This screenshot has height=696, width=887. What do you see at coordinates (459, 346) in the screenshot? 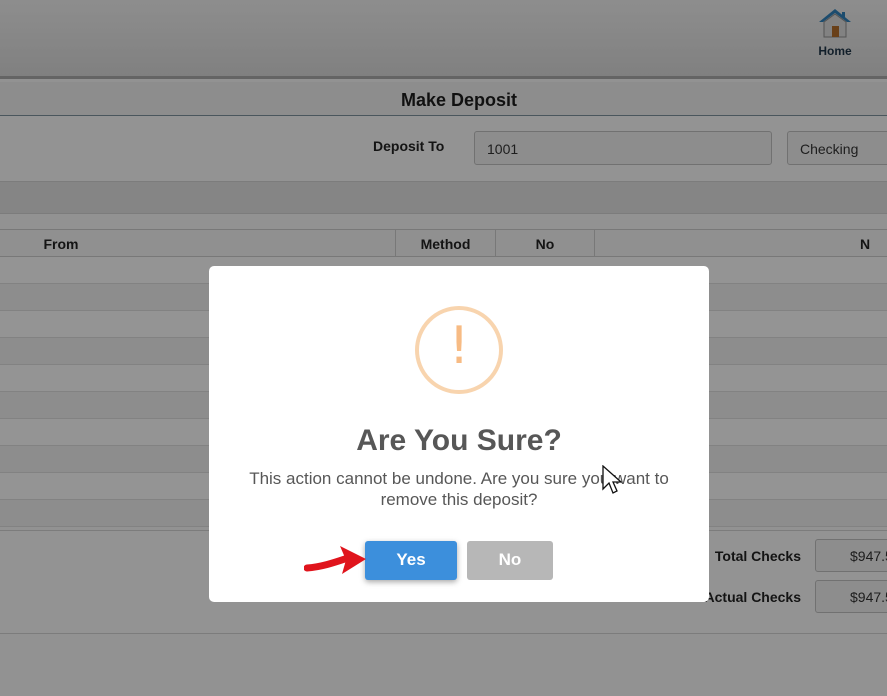
I see `exclamation-mark: !` at bounding box center [459, 346].